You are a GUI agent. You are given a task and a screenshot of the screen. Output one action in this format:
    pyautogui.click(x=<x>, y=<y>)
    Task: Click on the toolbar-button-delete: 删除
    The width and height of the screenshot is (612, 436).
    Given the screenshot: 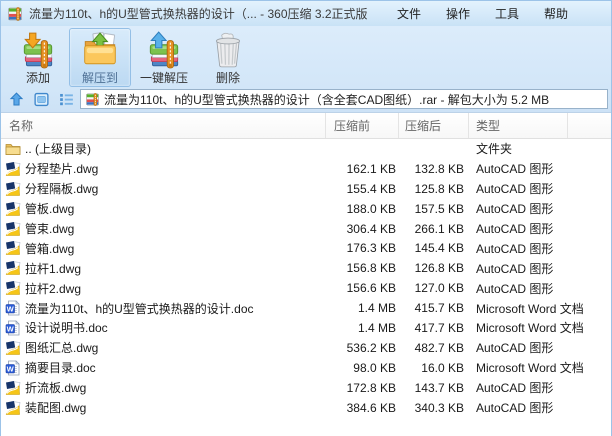 What is the action you would take?
    pyautogui.click(x=228, y=57)
    